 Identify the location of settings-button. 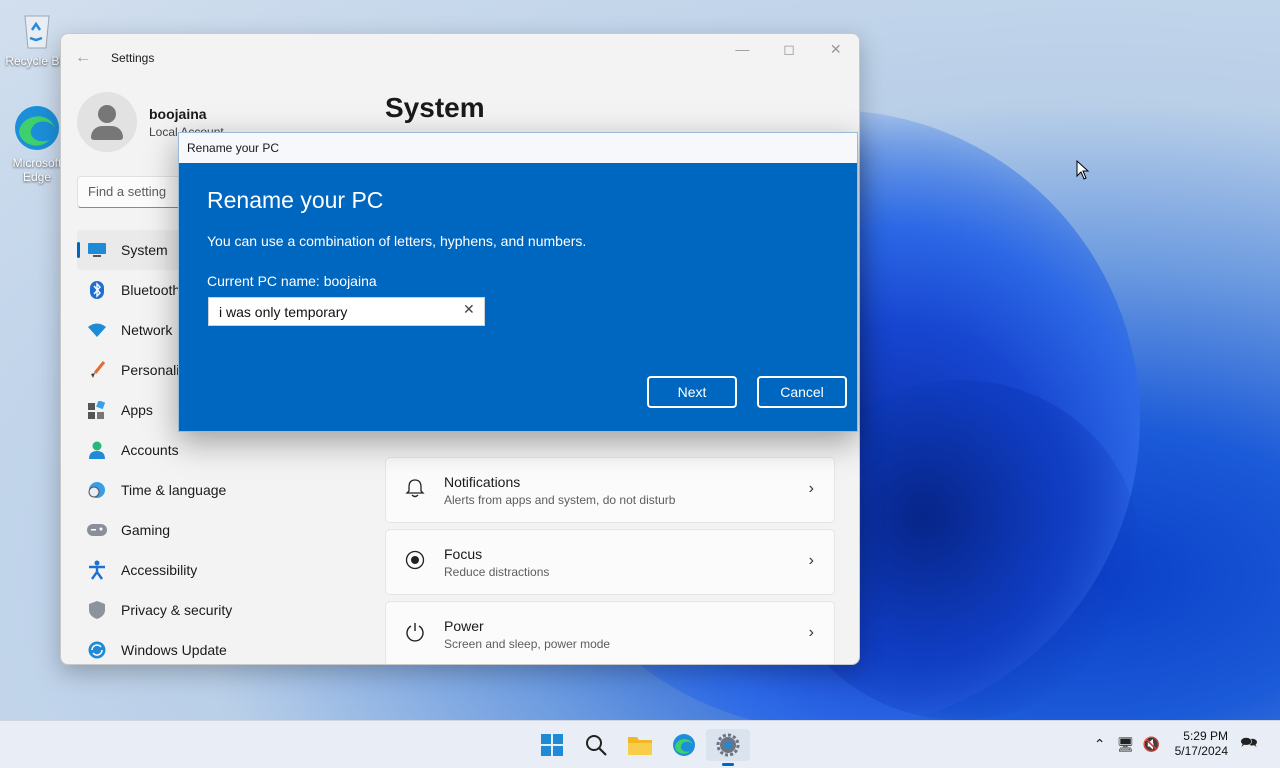
(728, 747).